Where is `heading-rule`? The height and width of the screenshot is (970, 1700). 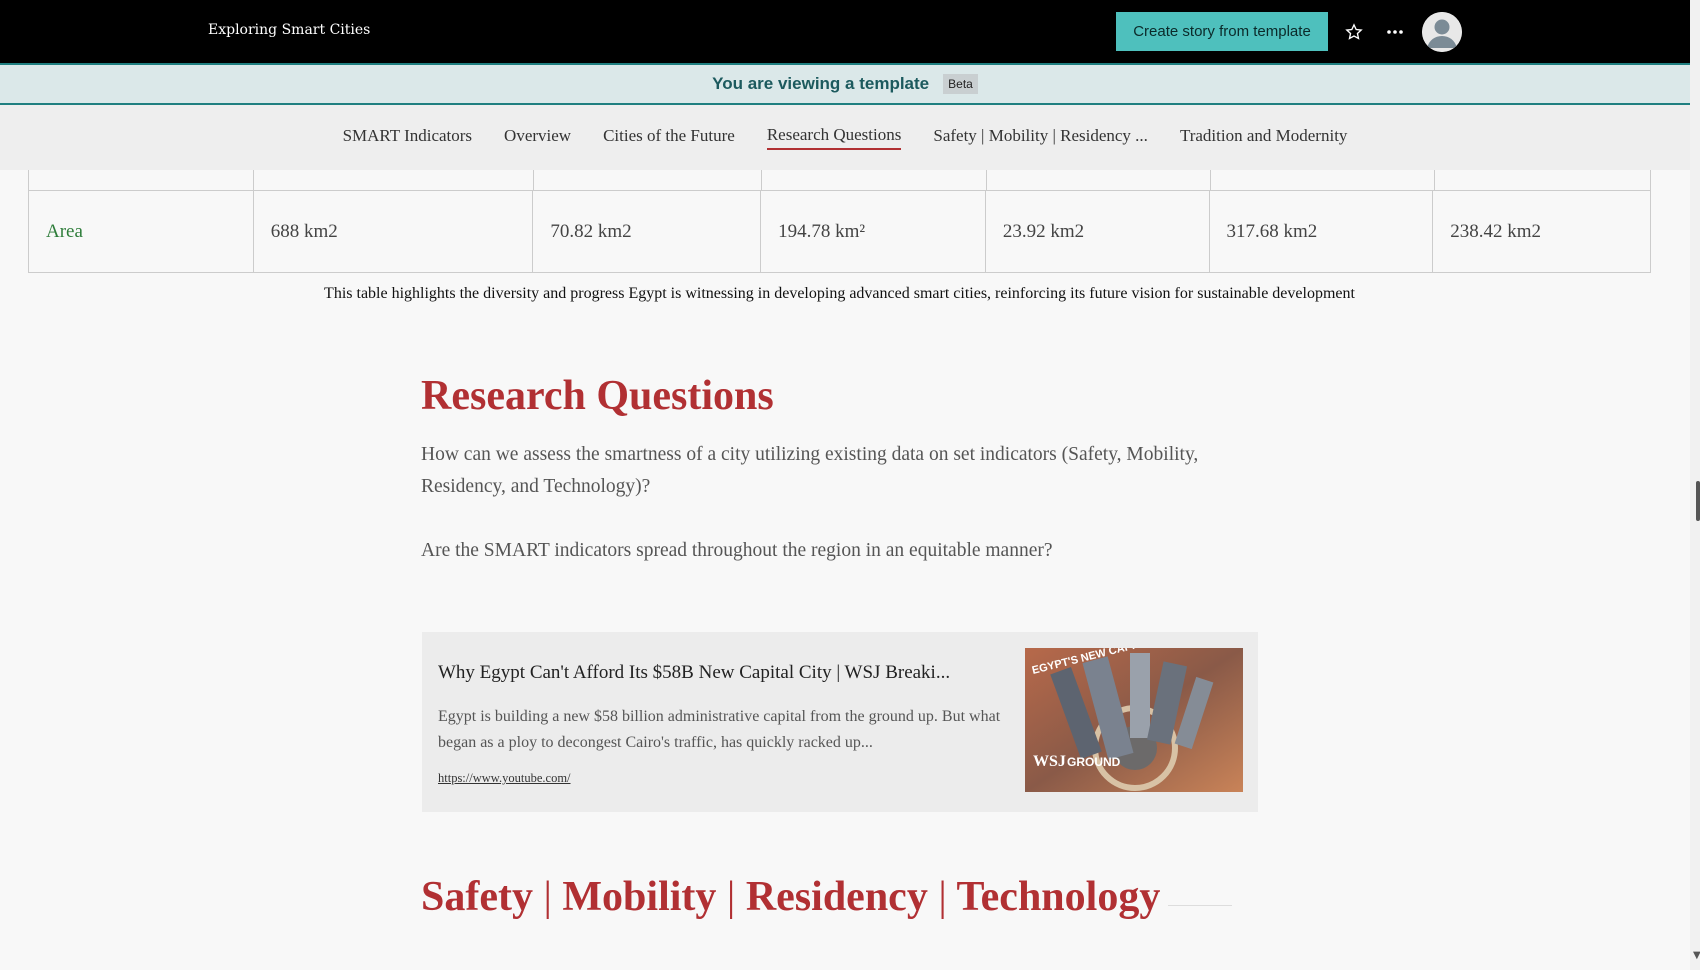
heading-rule is located at coordinates (1200, 905).